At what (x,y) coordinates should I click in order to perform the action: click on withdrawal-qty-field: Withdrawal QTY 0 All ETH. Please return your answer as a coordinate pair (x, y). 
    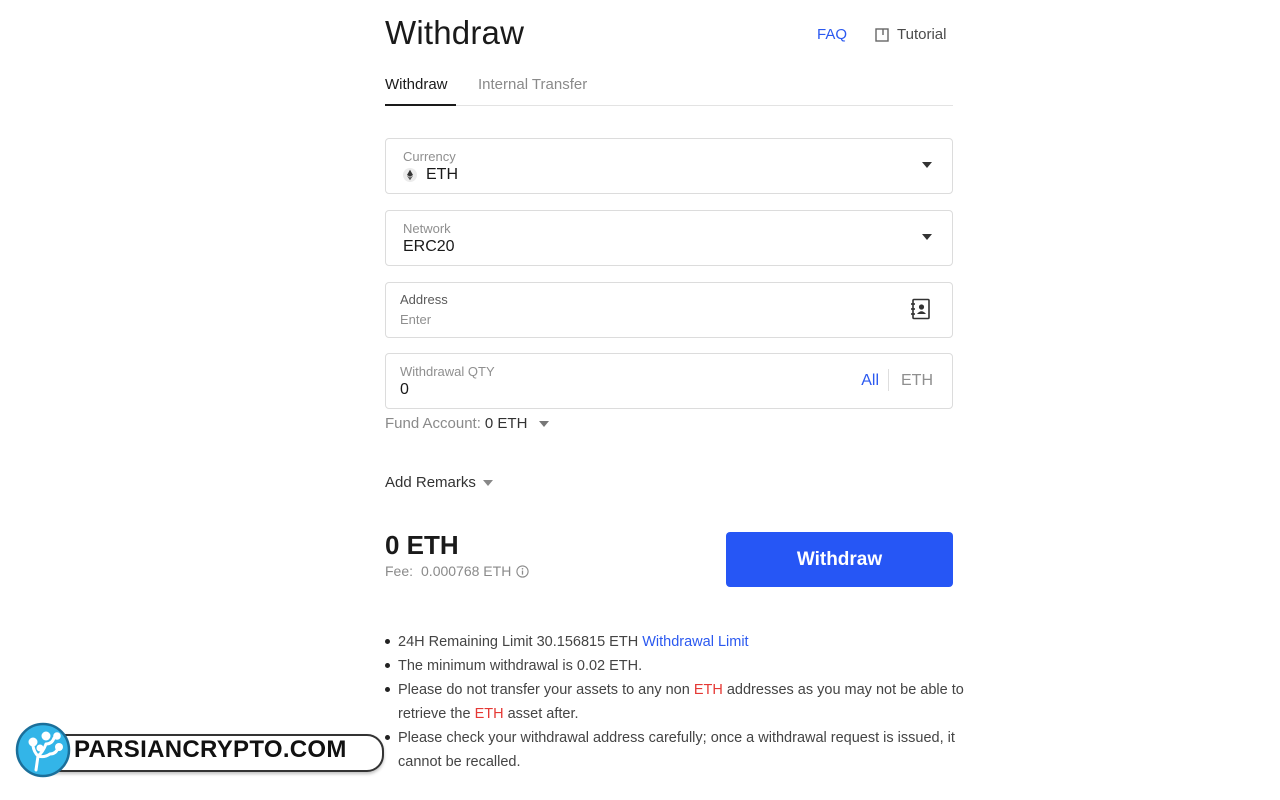
    Looking at the image, I should click on (669, 381).